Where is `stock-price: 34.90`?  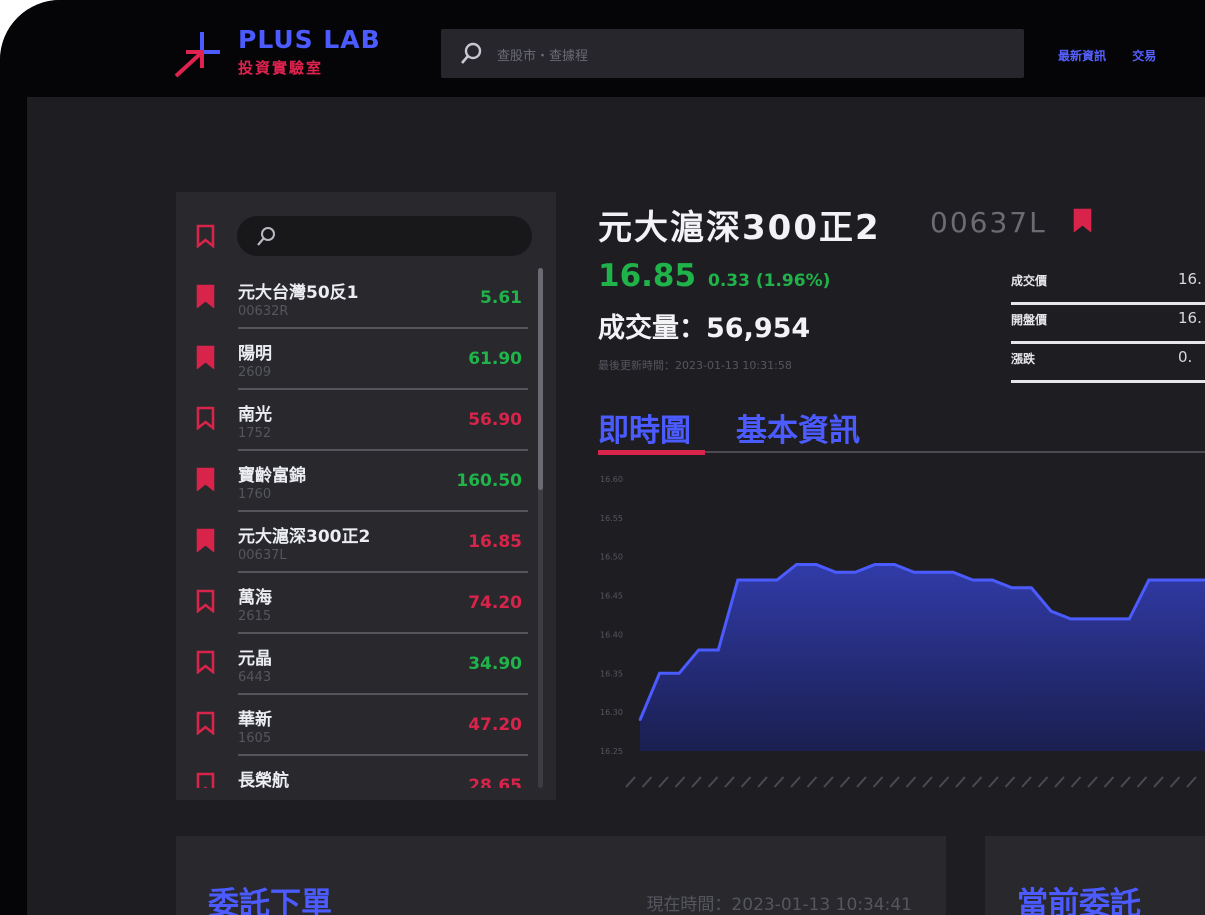 stock-price: 34.90 is located at coordinates (495, 664).